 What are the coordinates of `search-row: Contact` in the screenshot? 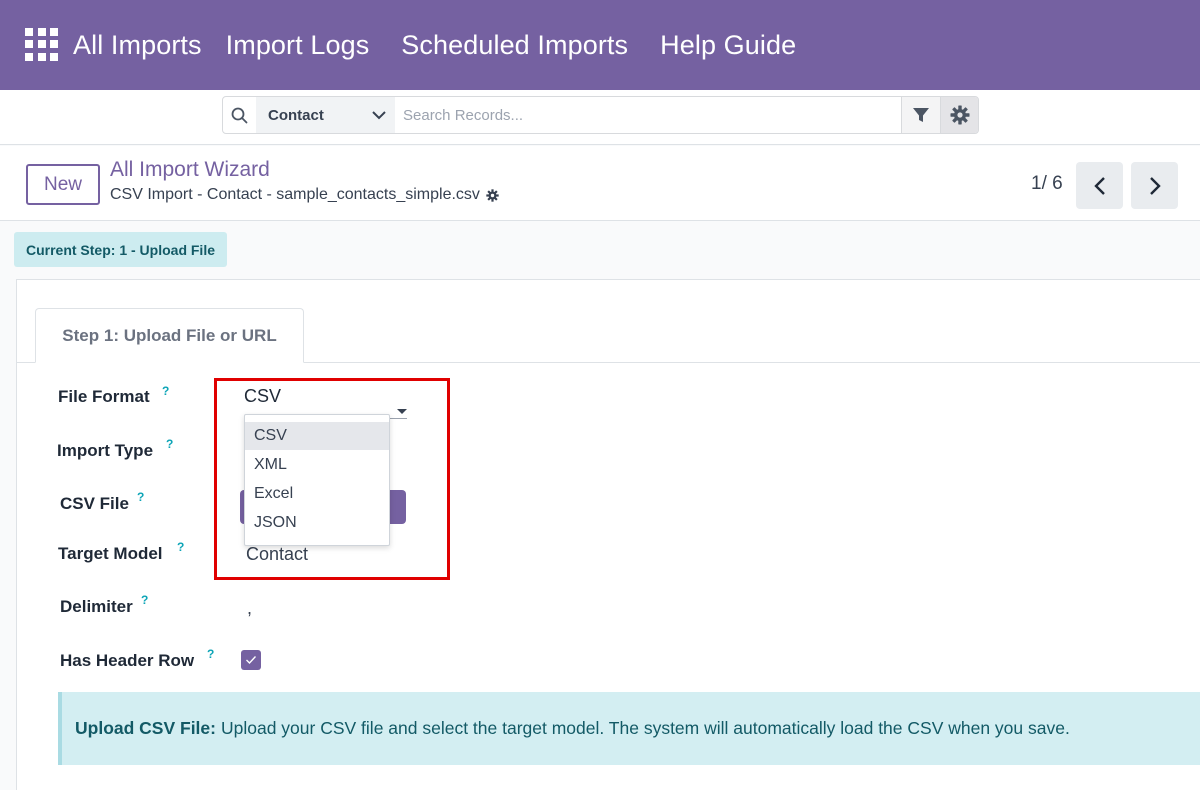 It's located at (600, 117).